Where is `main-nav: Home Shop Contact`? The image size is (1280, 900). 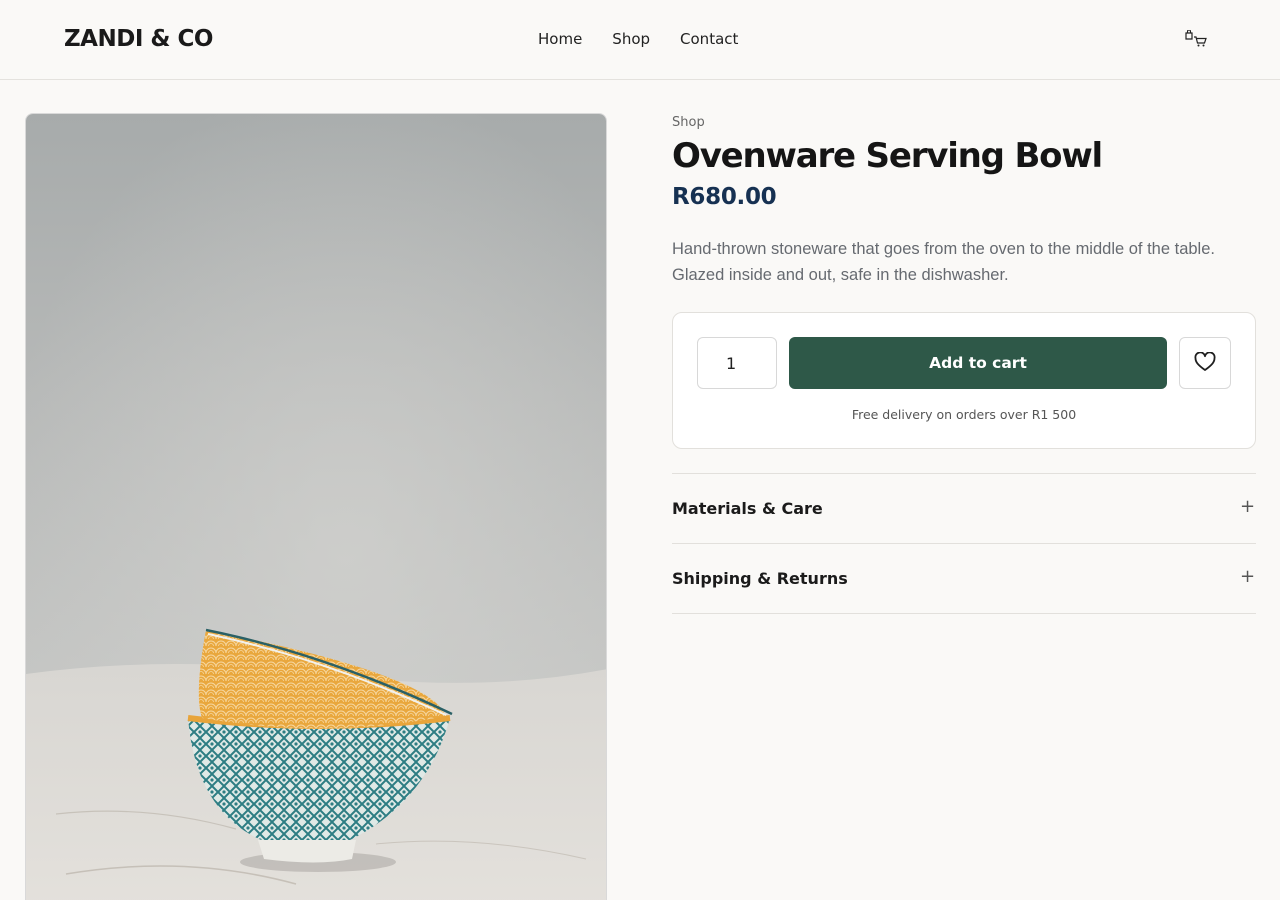 main-nav: Home Shop Contact is located at coordinates (638, 39).